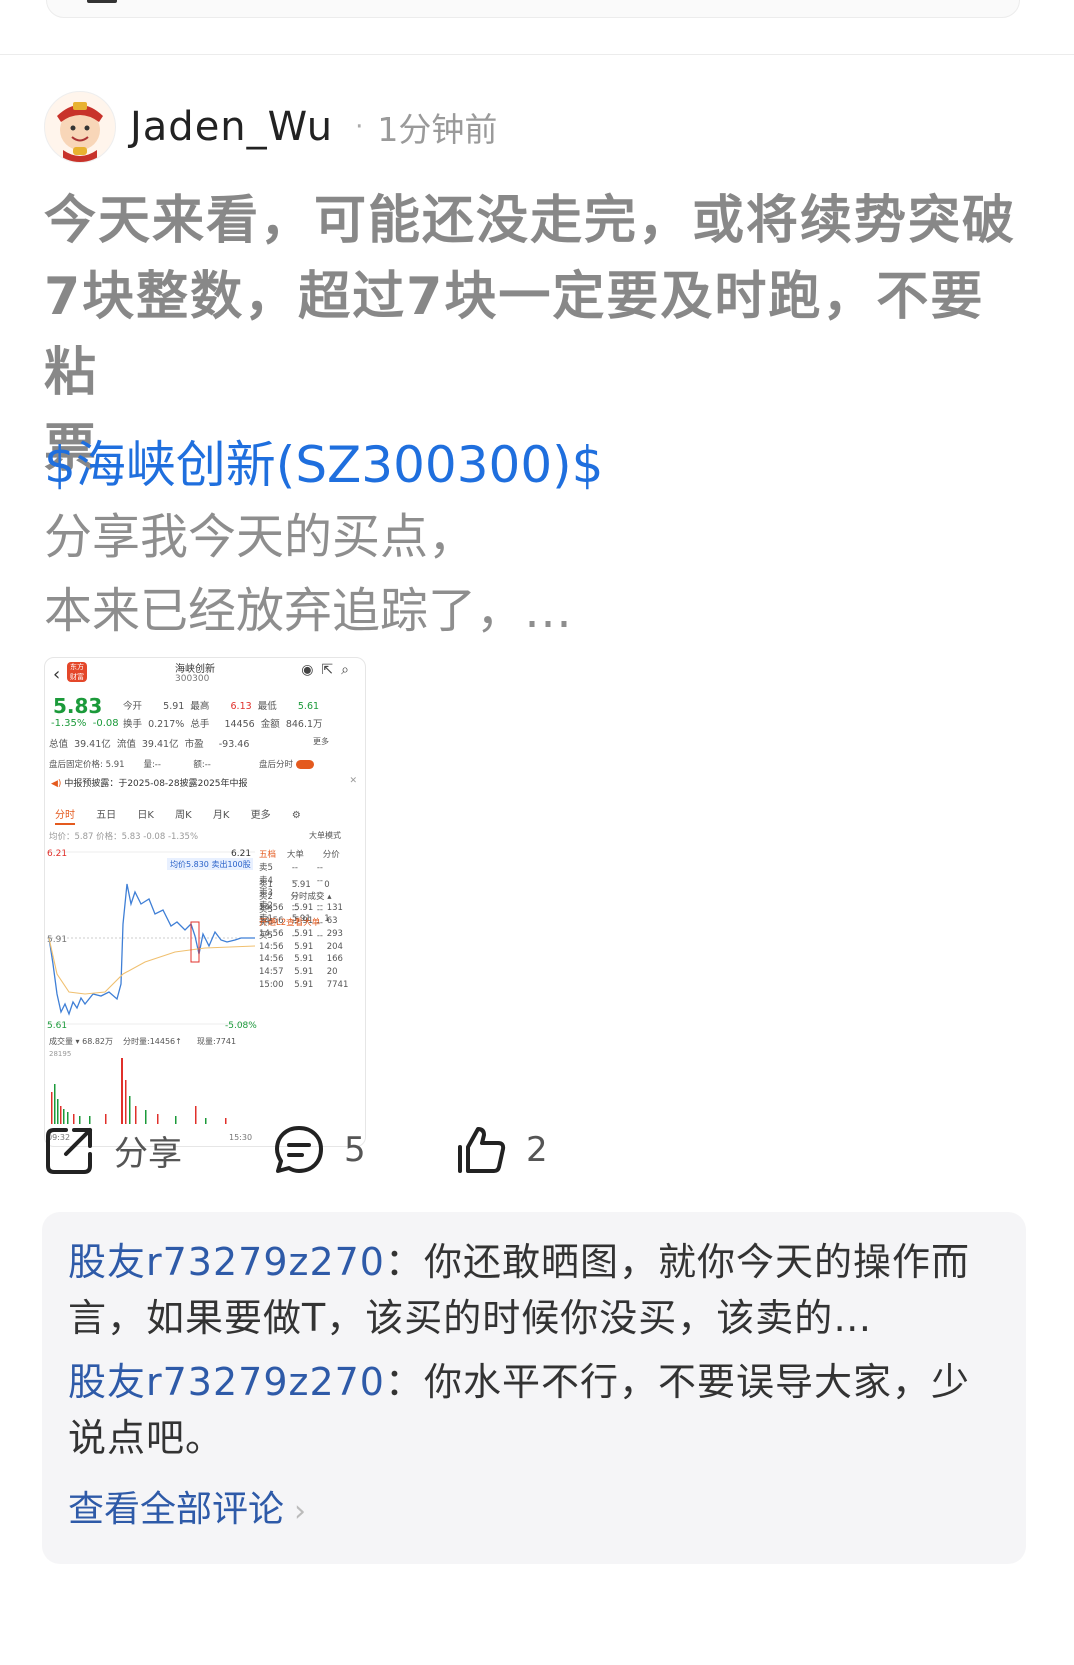  What do you see at coordinates (57, 1026) in the screenshot?
I see `axis-low-label: 5.61` at bounding box center [57, 1026].